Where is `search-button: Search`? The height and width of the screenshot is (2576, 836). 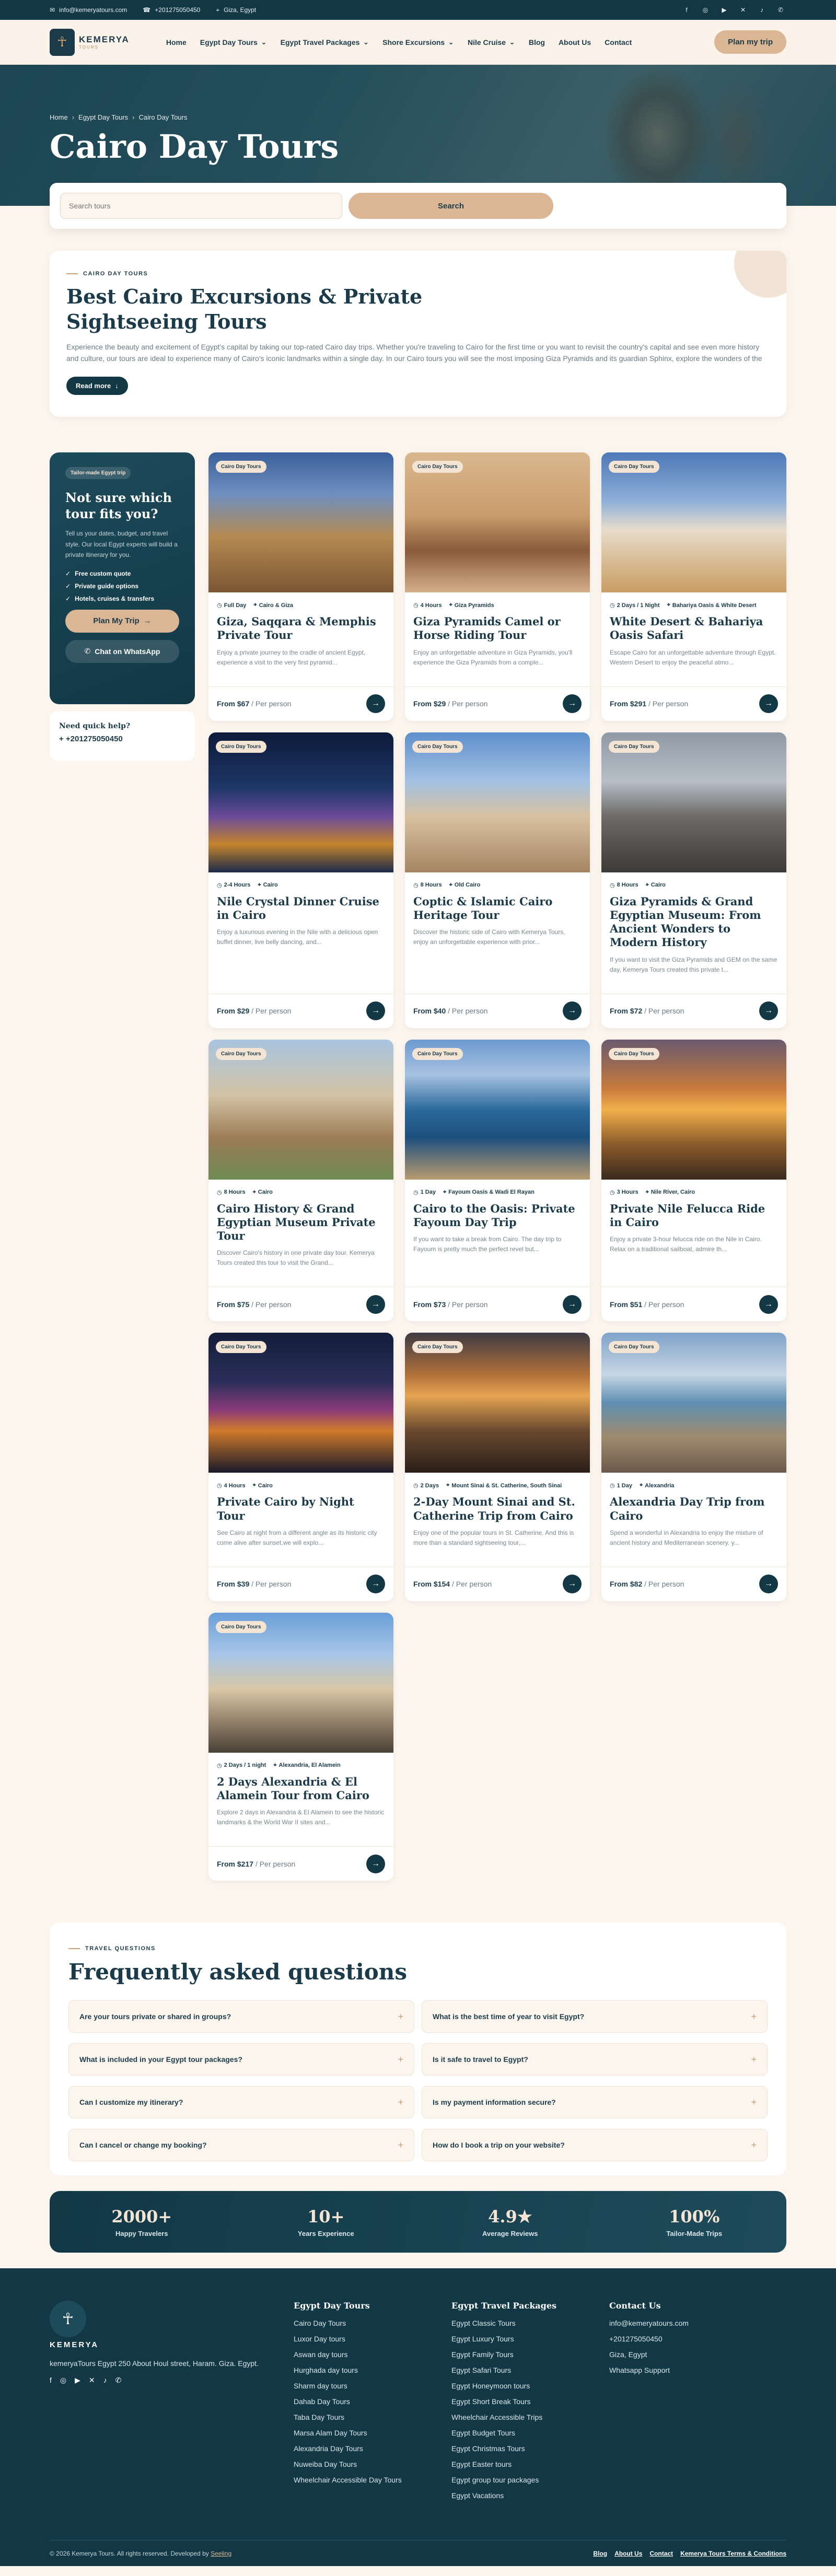 search-button: Search is located at coordinates (451, 206).